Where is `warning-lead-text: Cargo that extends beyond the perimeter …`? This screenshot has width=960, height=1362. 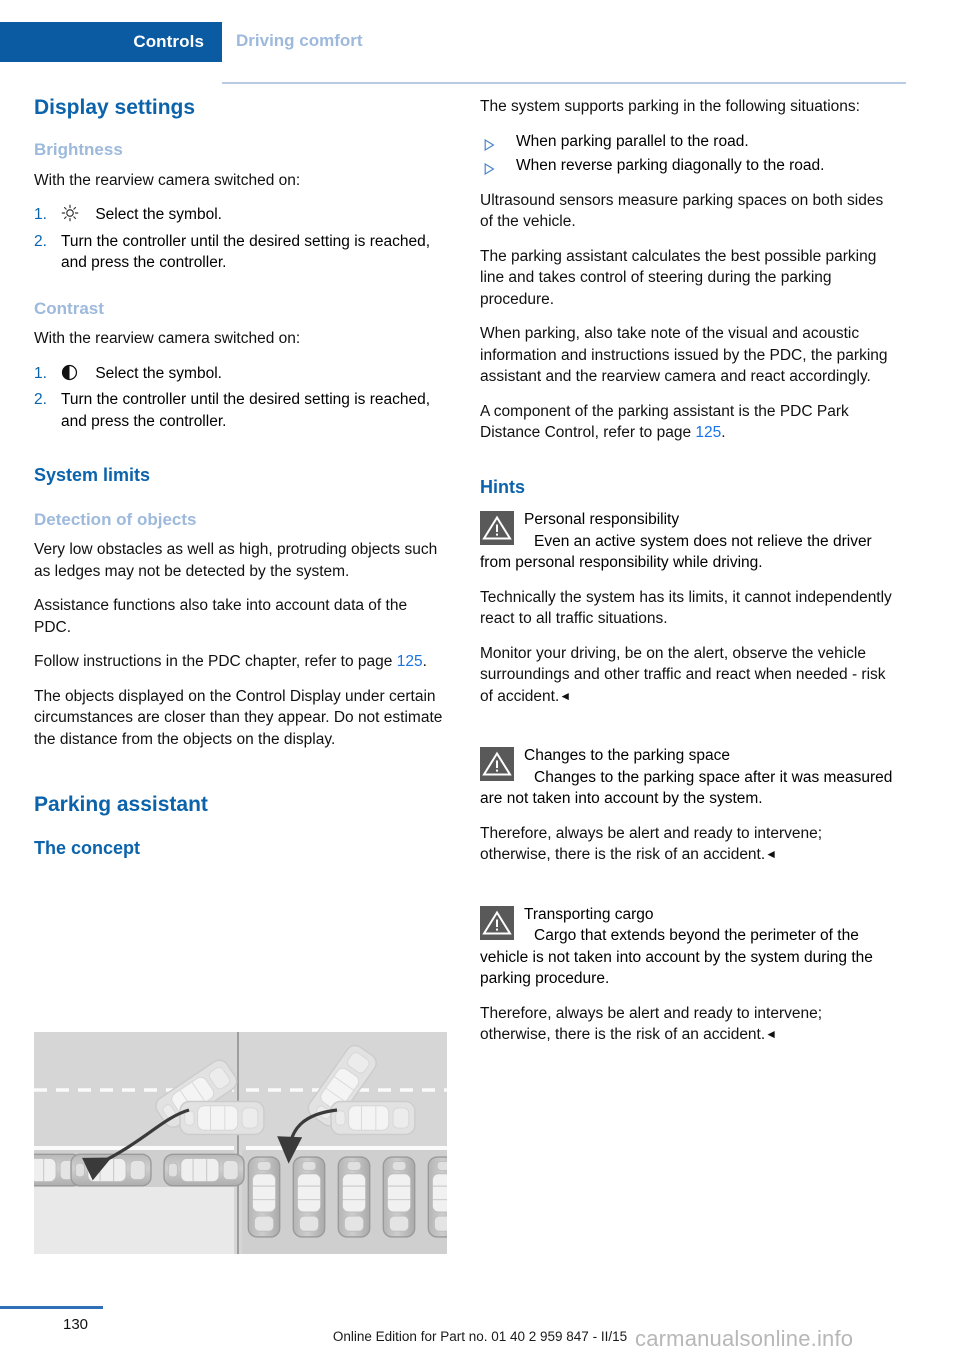
warning-lead-text: Cargo that extends beyond the perimeter … is located at coordinates (676, 957).